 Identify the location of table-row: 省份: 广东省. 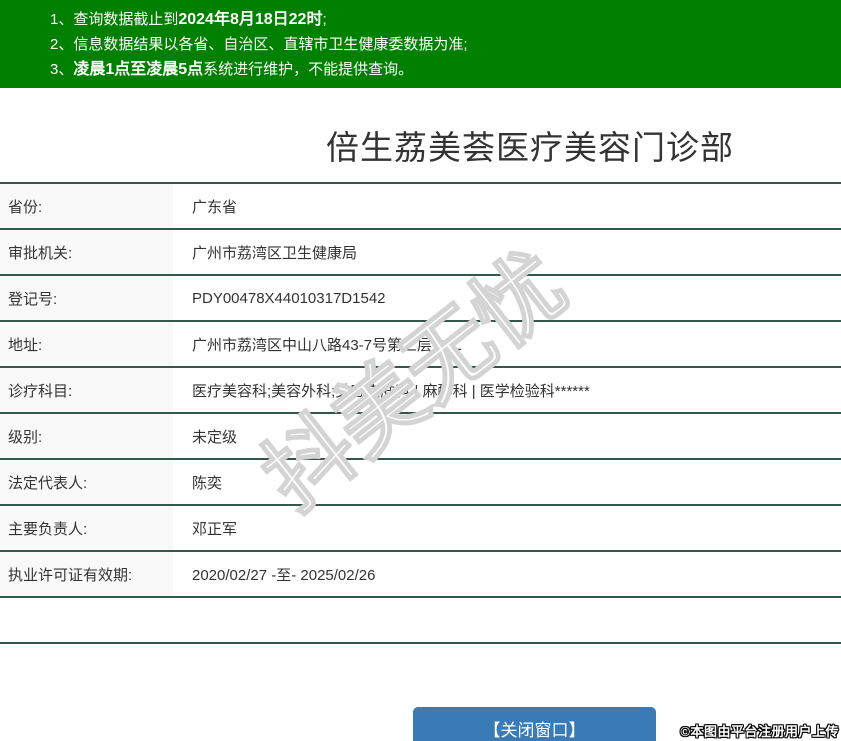
(420, 206).